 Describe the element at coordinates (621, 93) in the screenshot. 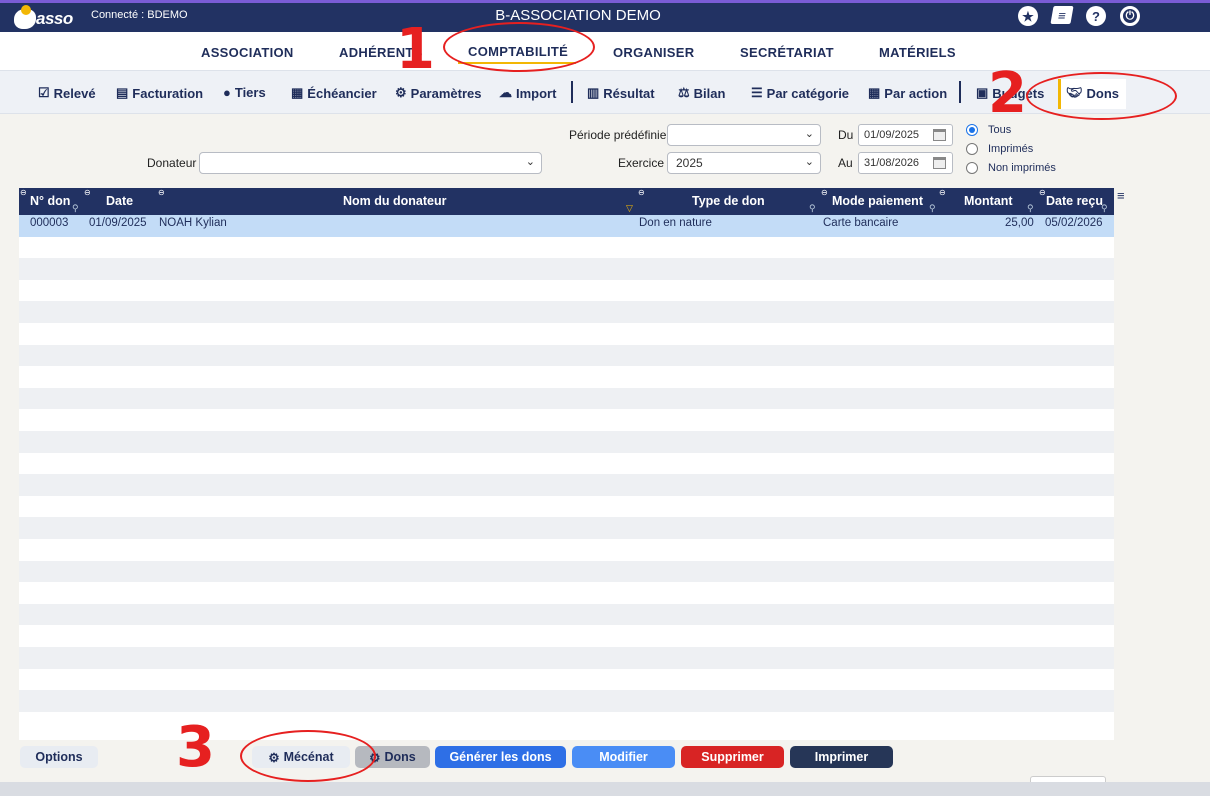

I see `submenu-resultat: ▥ Résultat` at that location.